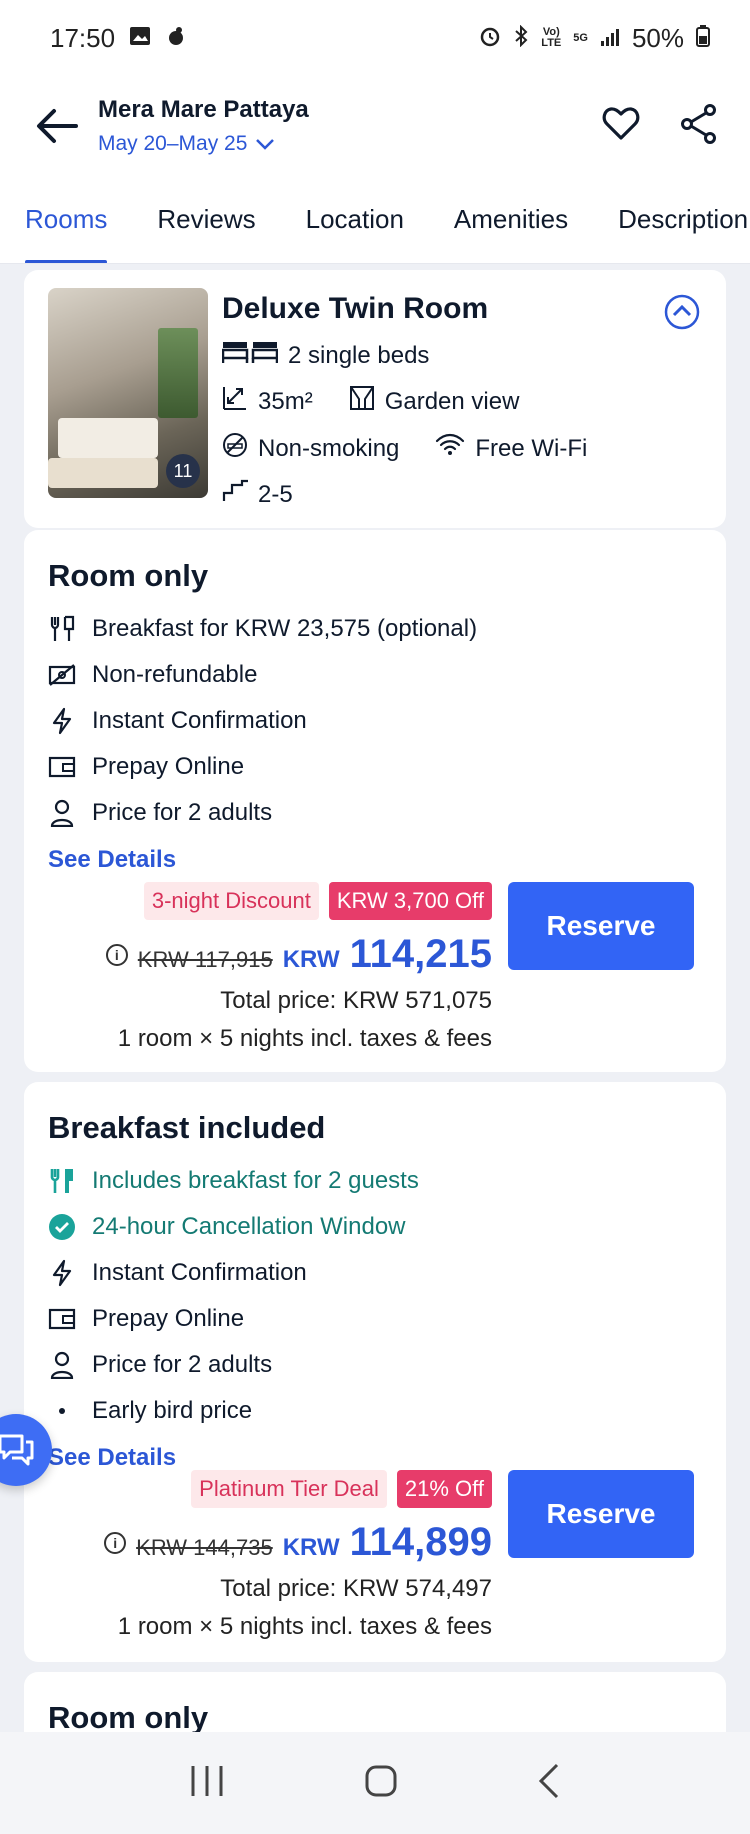 The width and height of the screenshot is (750, 1834). What do you see at coordinates (128, 393) in the screenshot?
I see `room-photo: 11` at bounding box center [128, 393].